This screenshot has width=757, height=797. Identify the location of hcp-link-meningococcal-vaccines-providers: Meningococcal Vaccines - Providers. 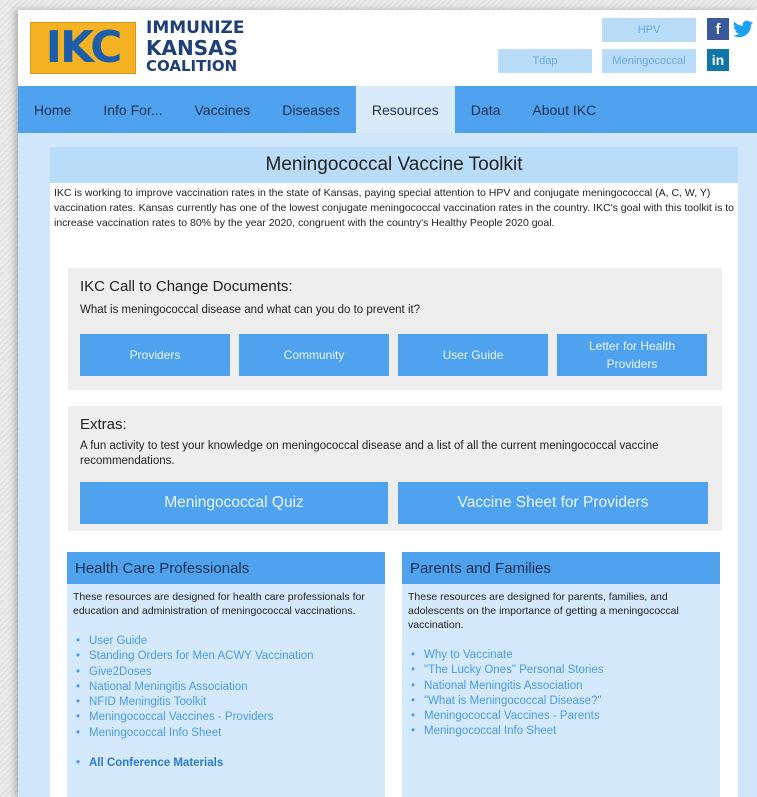
(230, 718).